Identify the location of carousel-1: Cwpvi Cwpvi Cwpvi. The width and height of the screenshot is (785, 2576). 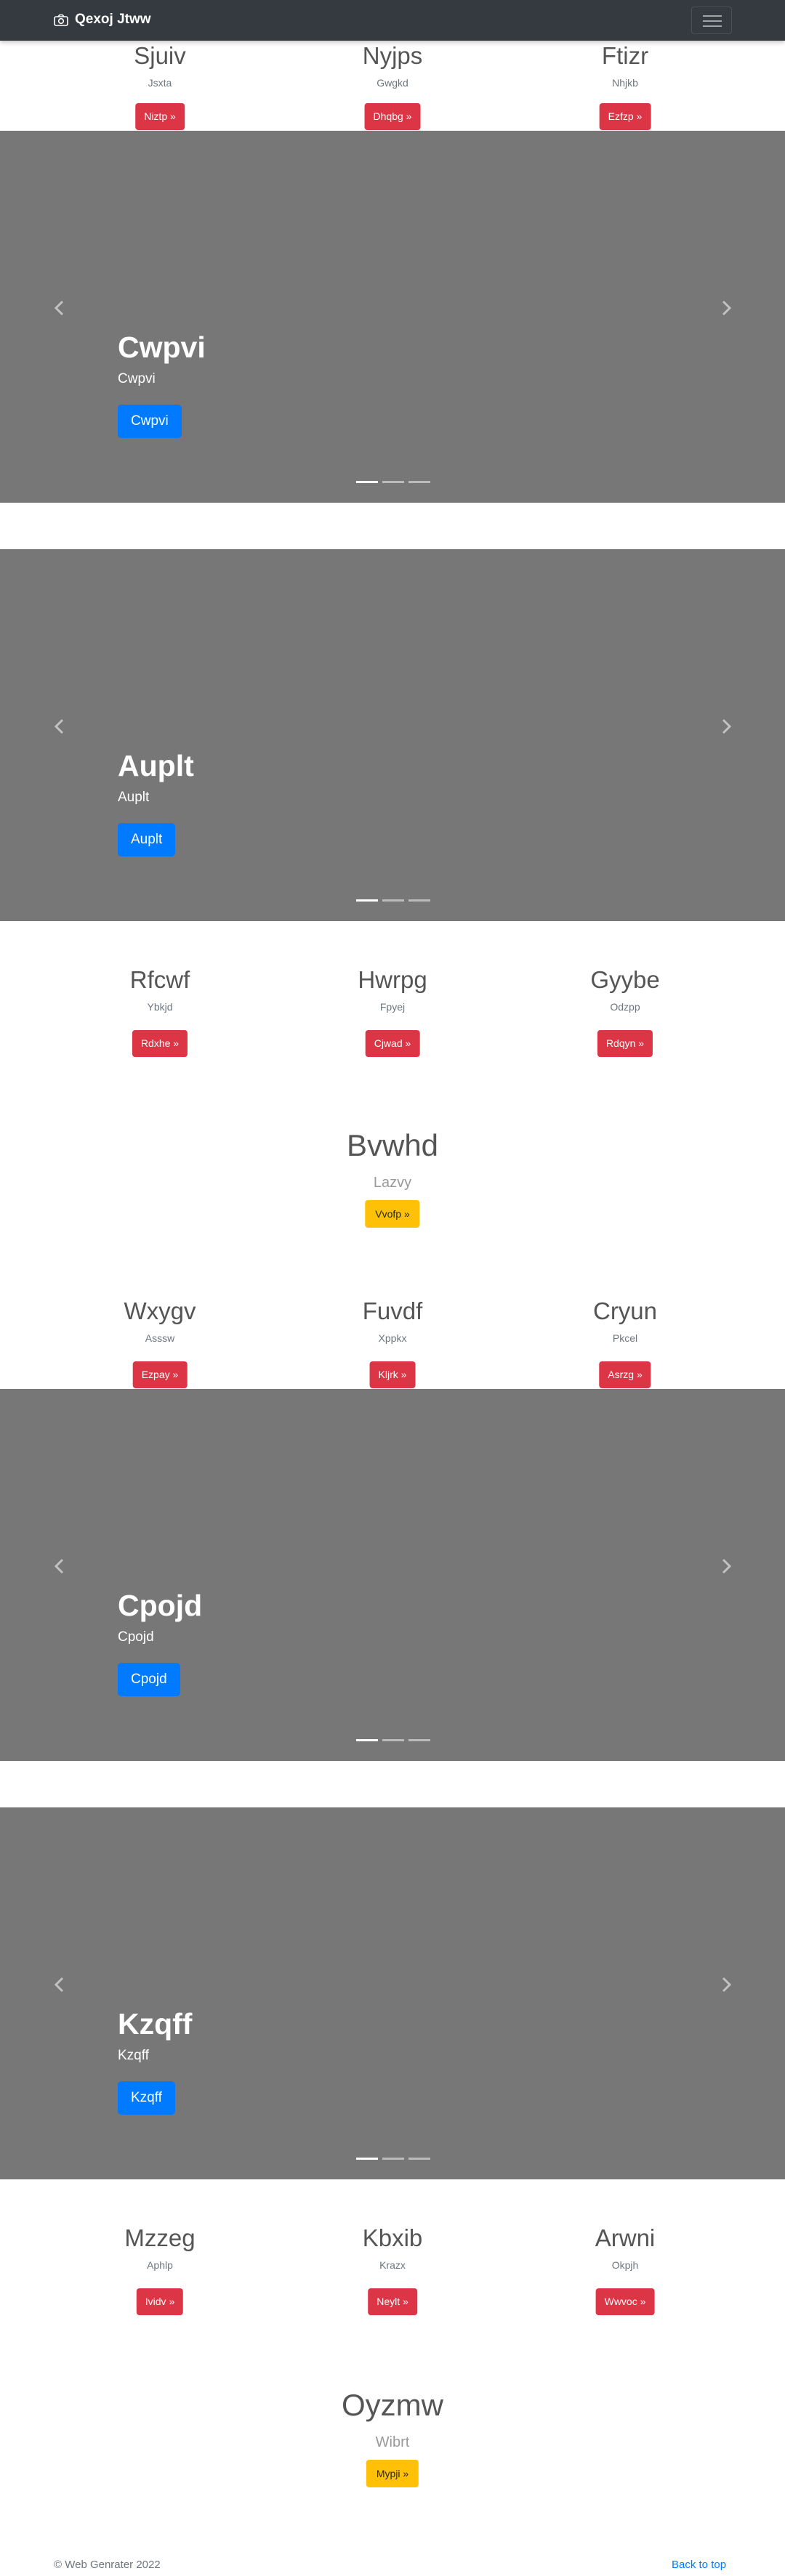
(392, 317).